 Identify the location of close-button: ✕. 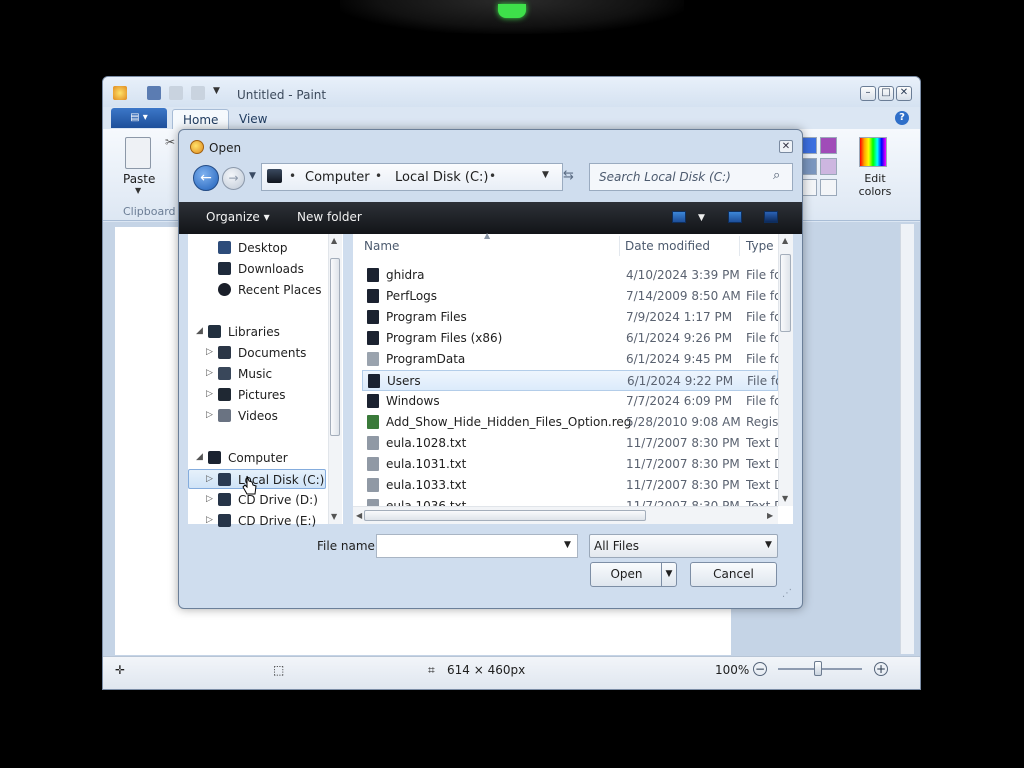
(904, 93).